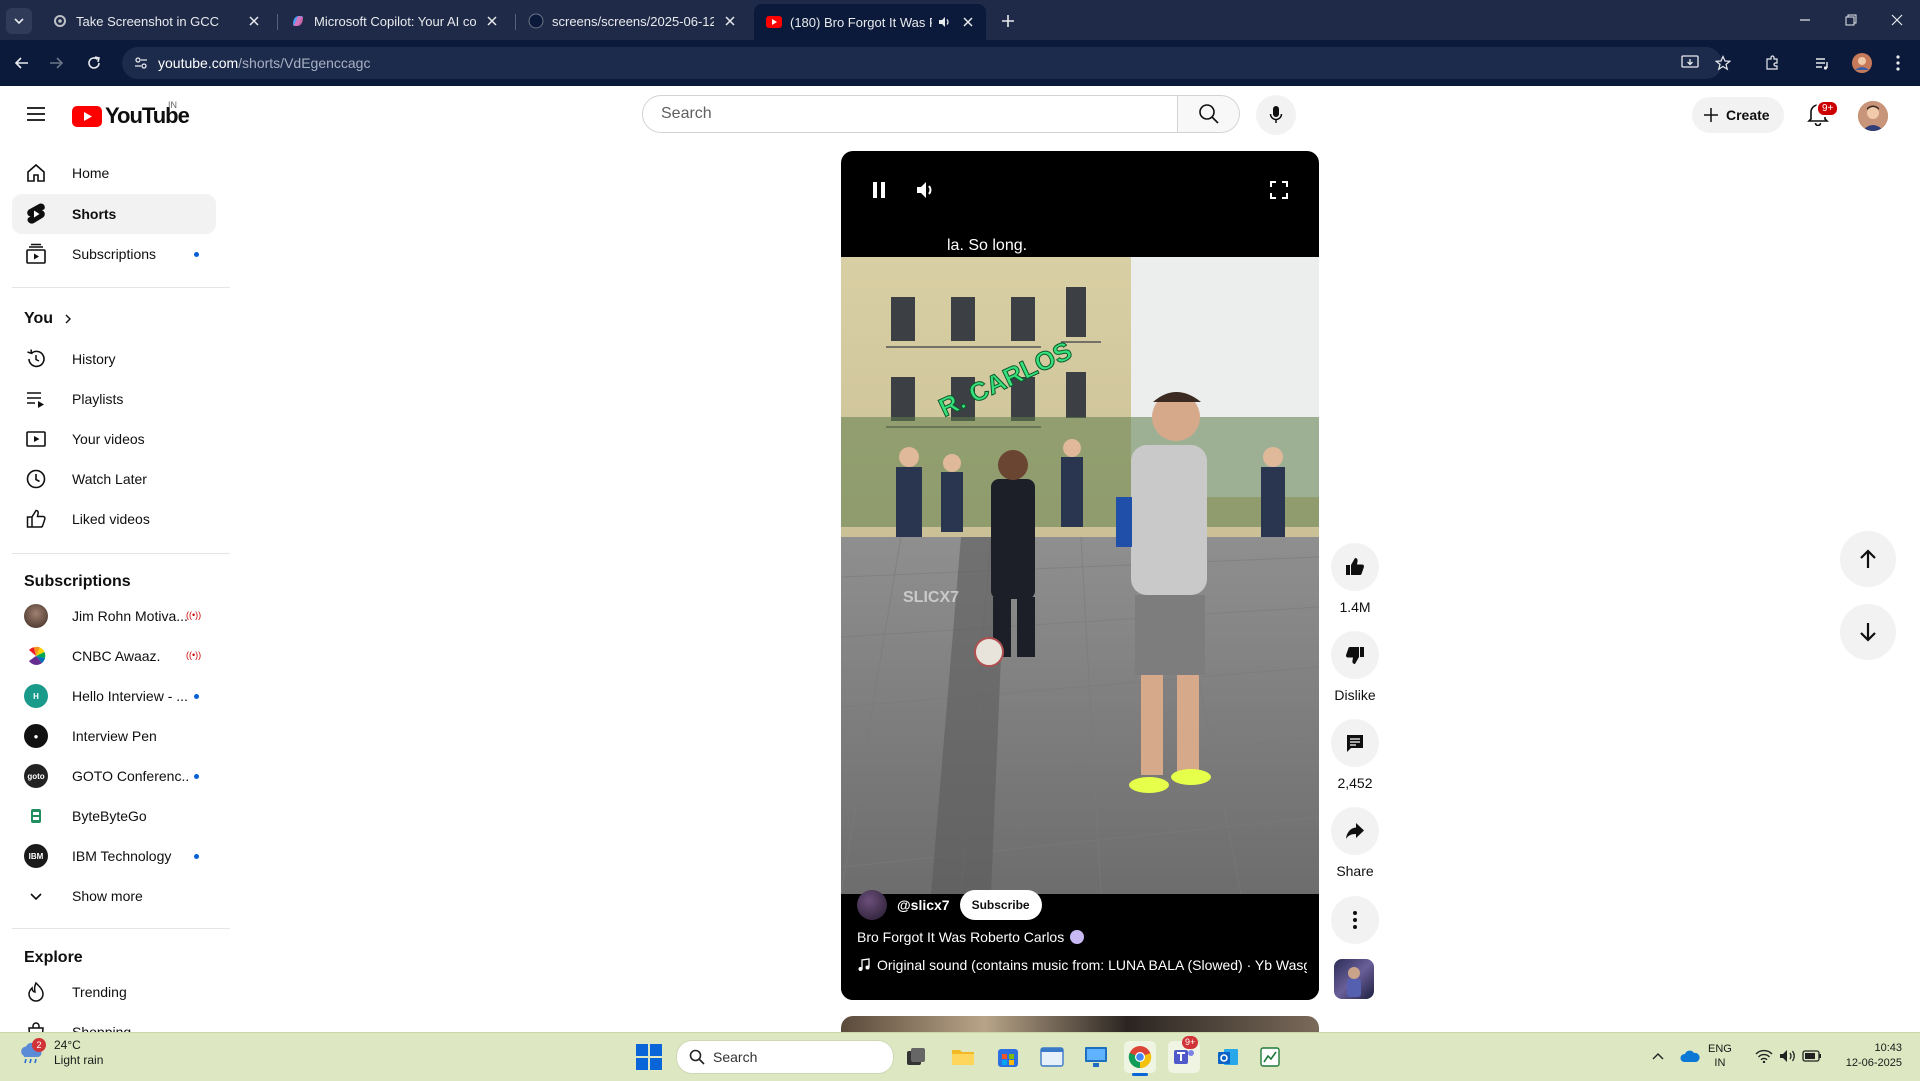 The height and width of the screenshot is (1081, 1920). I want to click on you-section-heading: You, so click(49, 319).